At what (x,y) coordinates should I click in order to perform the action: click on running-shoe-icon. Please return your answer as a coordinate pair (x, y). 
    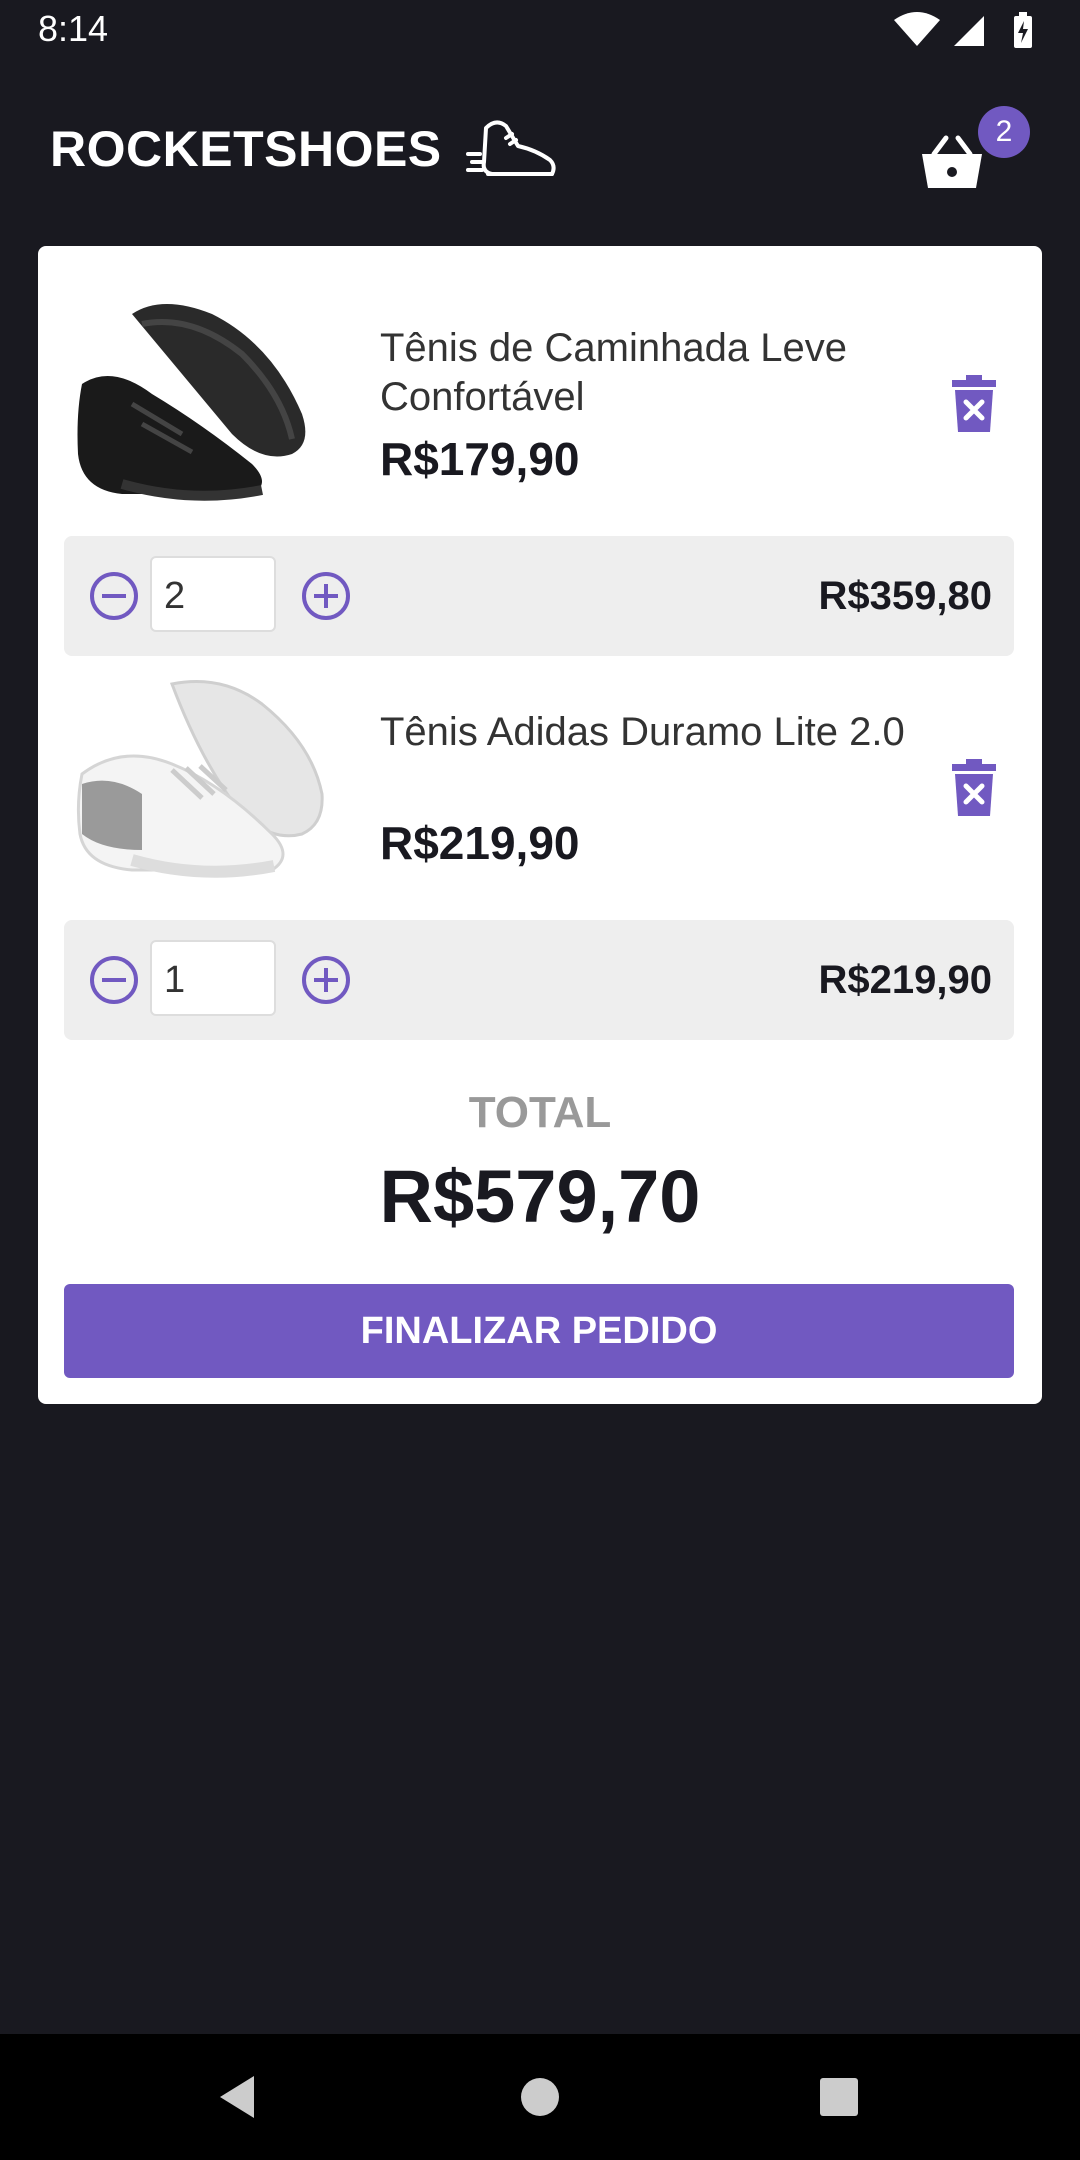
    Looking at the image, I should click on (510, 148).